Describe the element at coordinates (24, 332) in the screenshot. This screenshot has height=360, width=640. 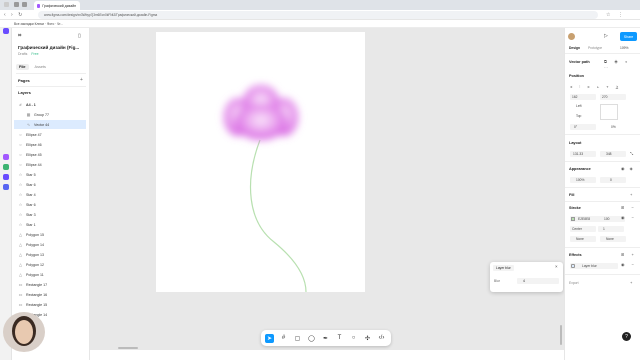
I see `presenter-face` at that location.